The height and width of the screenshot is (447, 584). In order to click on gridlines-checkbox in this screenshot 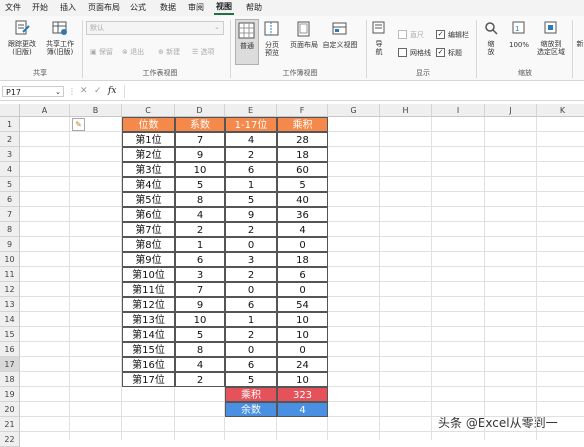, I will do `click(402, 52)`.